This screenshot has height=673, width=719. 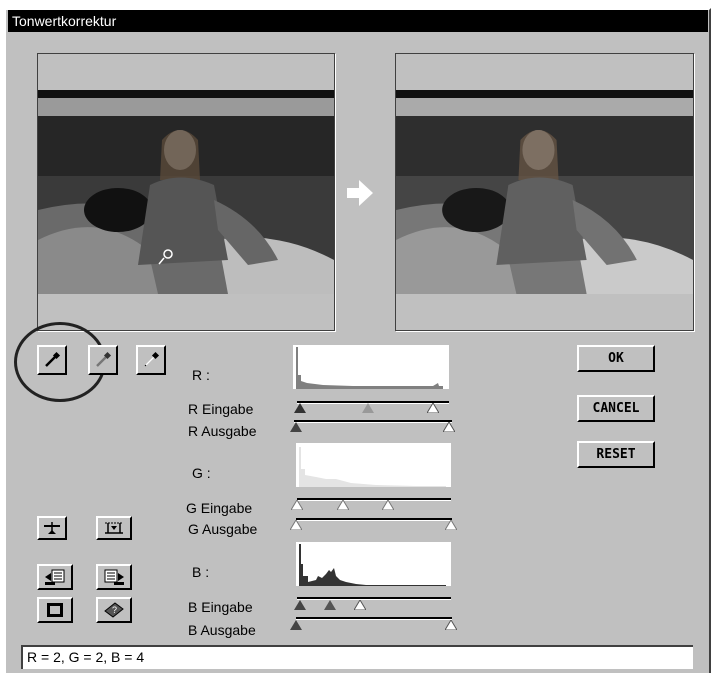 I want to click on help-book-icon: ?, so click(x=114, y=610).